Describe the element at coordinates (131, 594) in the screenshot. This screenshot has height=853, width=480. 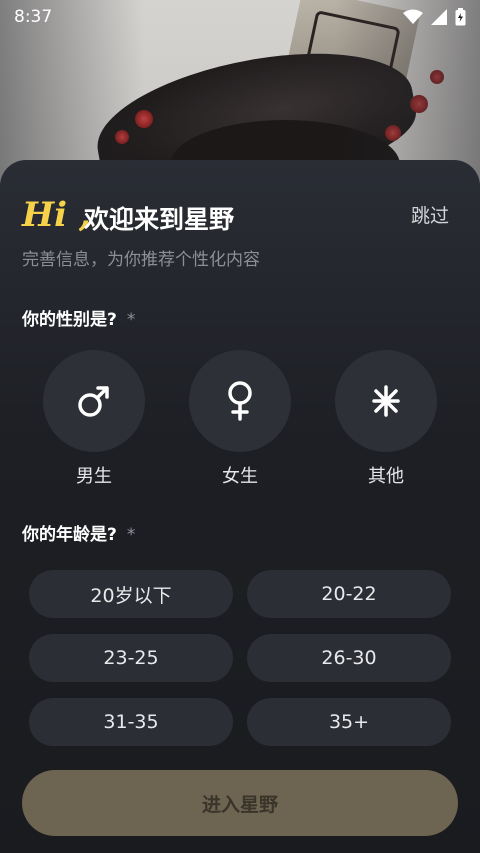
I see `age-option: 20岁以下` at that location.